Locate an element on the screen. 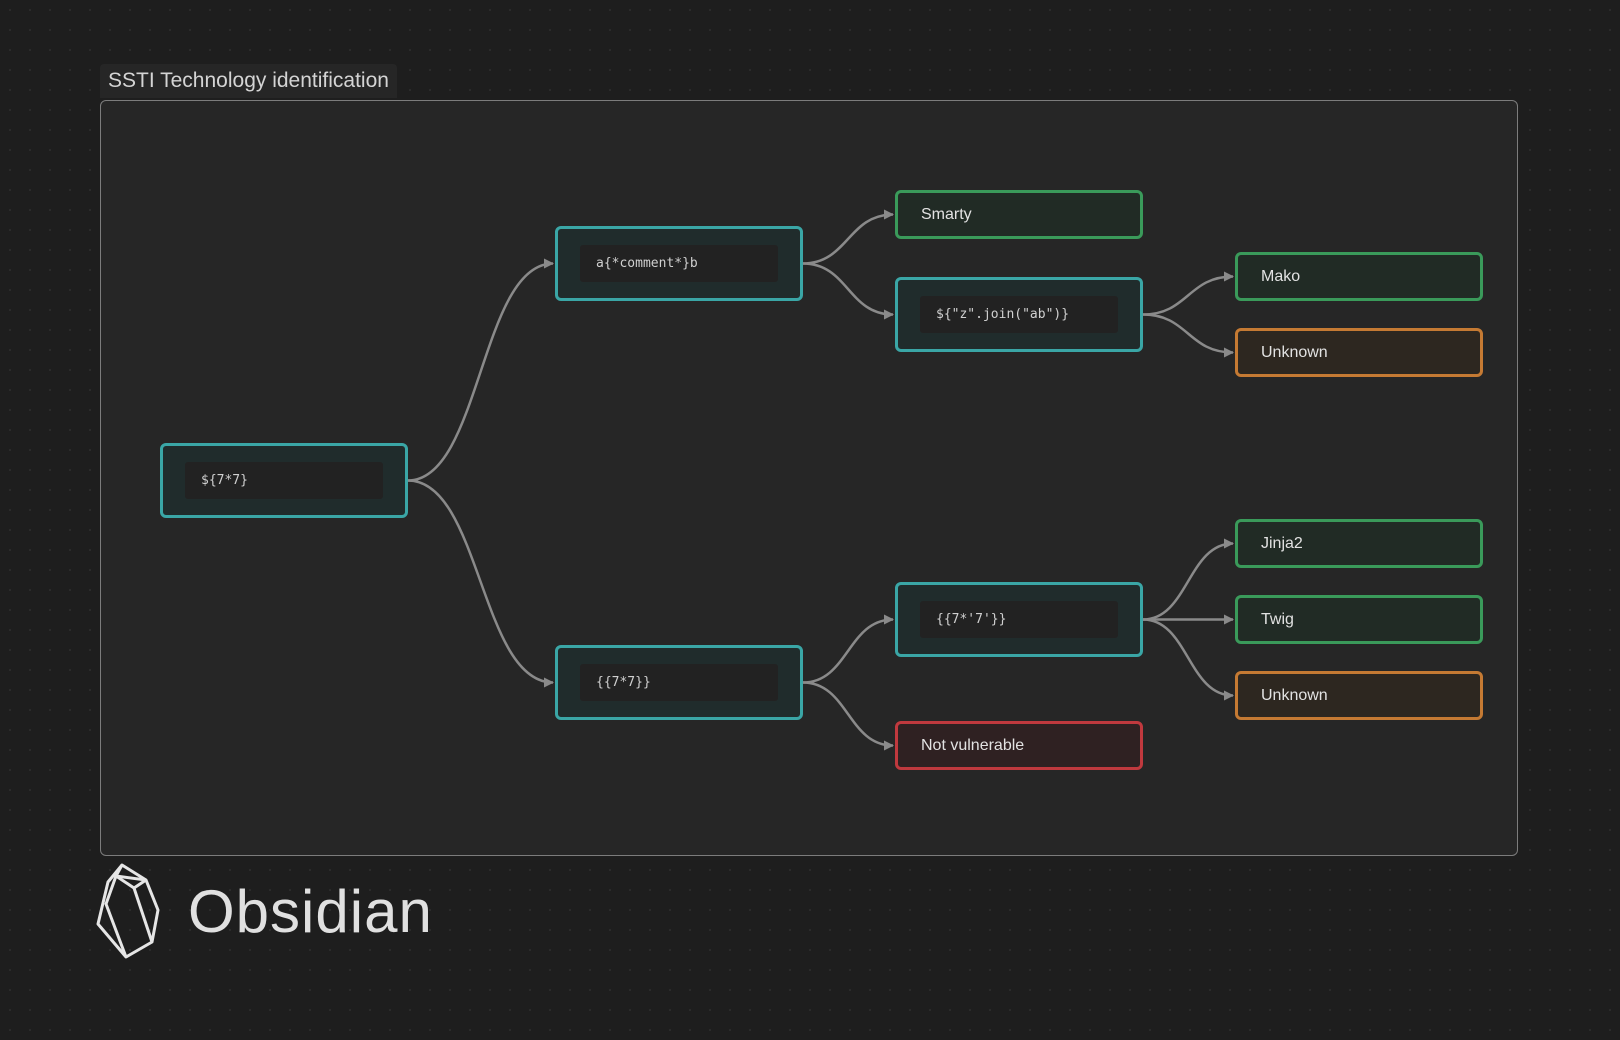 The image size is (1620, 1040). node-twig-result: Twig is located at coordinates (1359, 619).